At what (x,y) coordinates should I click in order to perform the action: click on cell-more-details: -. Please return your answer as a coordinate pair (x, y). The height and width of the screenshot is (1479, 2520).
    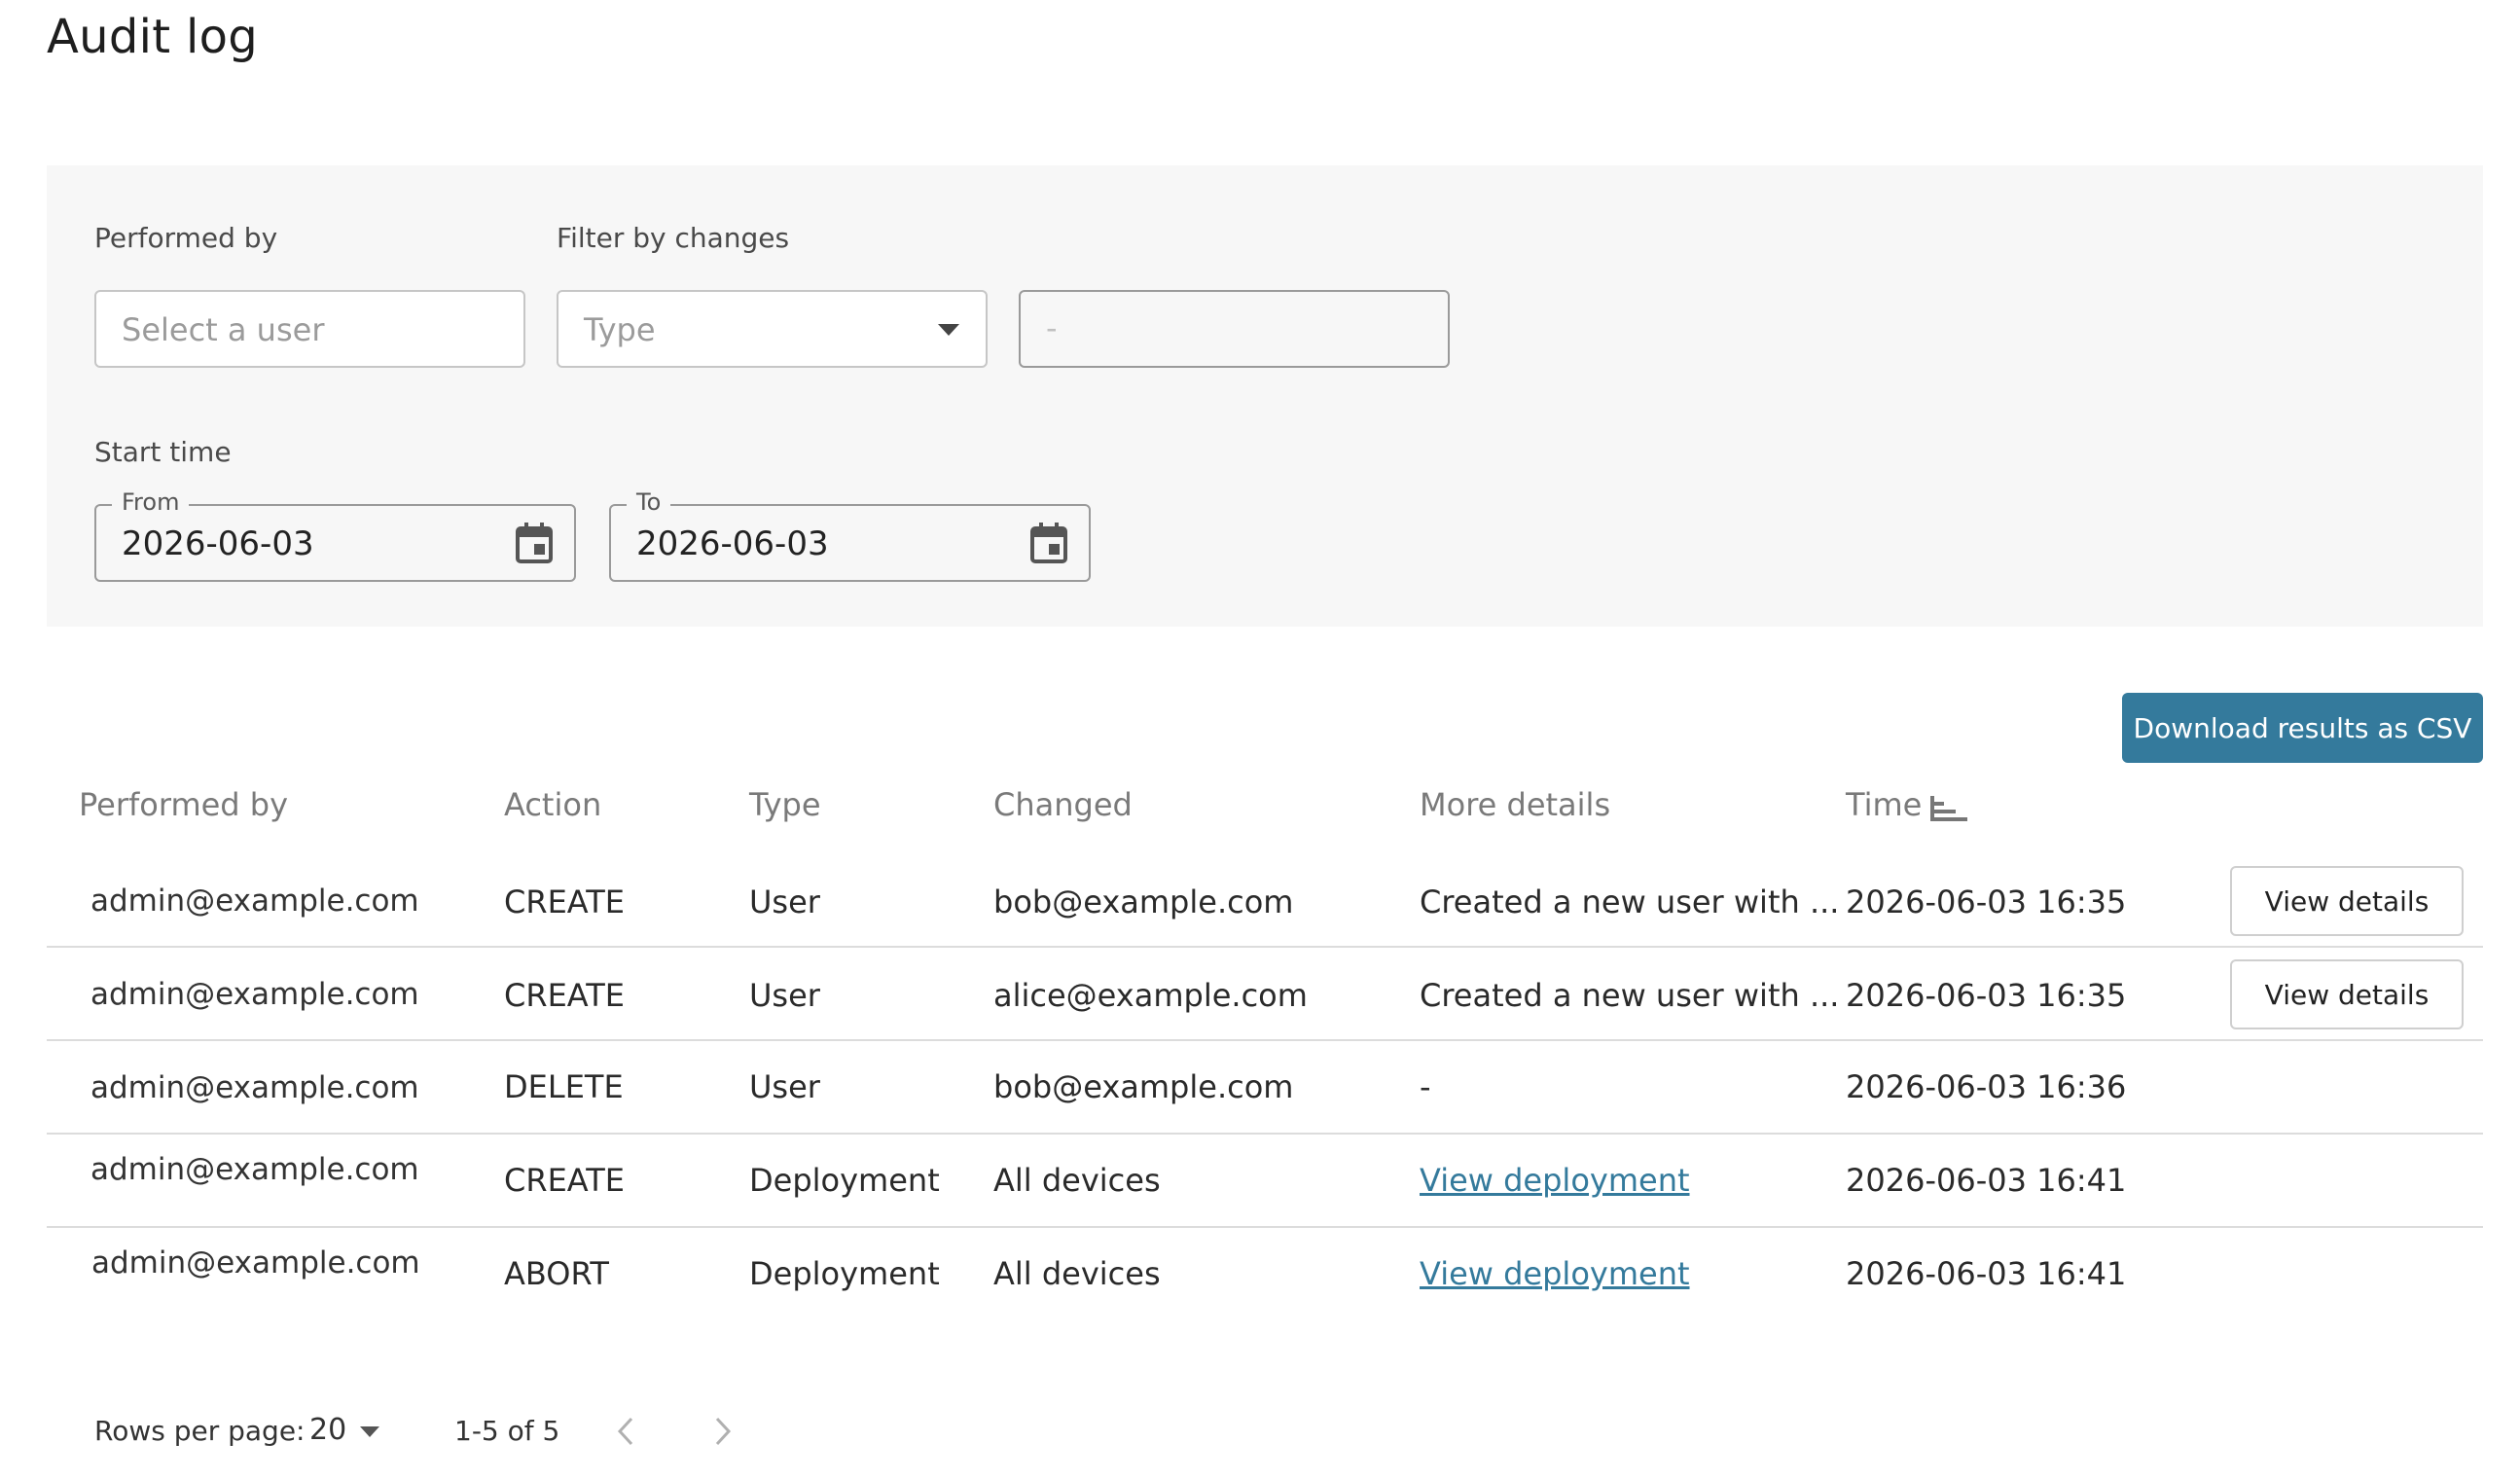
    Looking at the image, I should click on (1425, 1087).